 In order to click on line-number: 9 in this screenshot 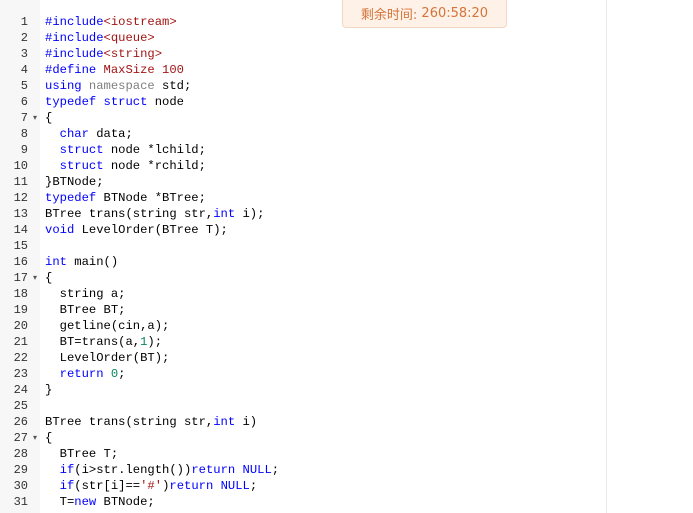, I will do `click(24, 150)`.